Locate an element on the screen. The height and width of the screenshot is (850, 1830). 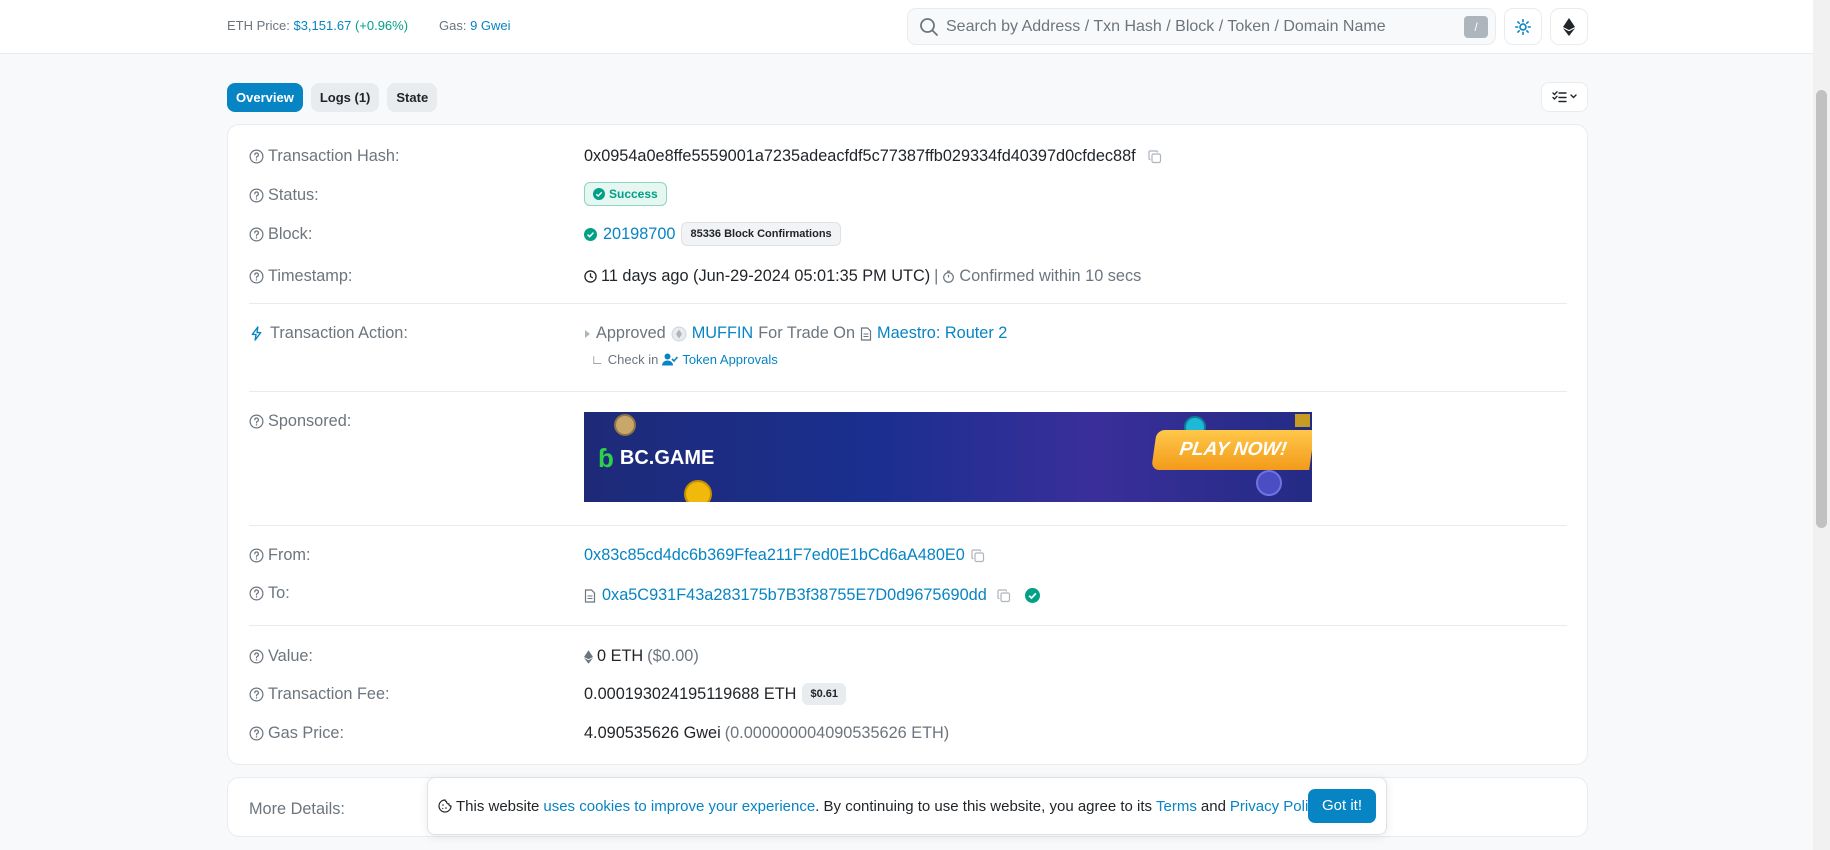
token-muffin-link: MUFFIN is located at coordinates (723, 333).